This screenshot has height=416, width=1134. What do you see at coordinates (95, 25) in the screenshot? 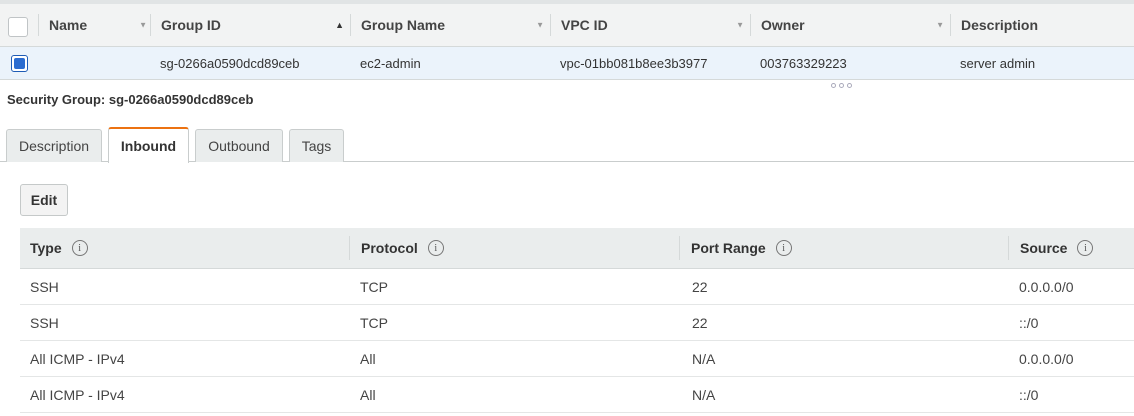
I see `column-header-name: Name ▼` at bounding box center [95, 25].